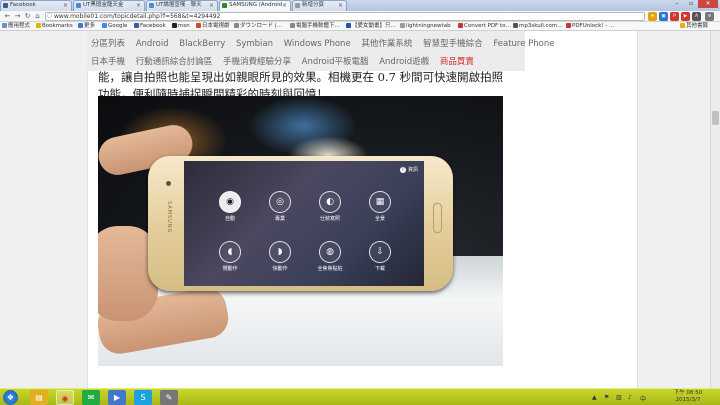 This screenshot has height=405, width=720. What do you see at coordinates (404, 62) in the screenshot?
I see `nav-link-android-games: Android遊戲` at bounding box center [404, 62].